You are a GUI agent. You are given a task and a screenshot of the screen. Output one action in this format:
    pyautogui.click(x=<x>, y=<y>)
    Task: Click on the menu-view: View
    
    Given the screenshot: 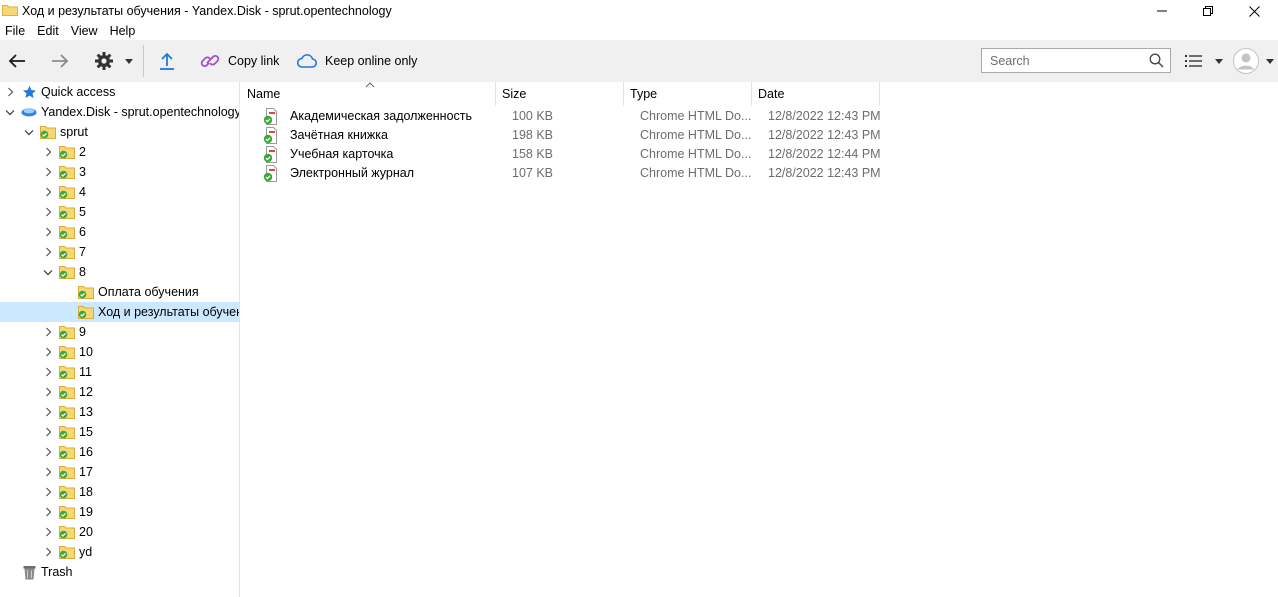 What is the action you would take?
    pyautogui.click(x=84, y=31)
    